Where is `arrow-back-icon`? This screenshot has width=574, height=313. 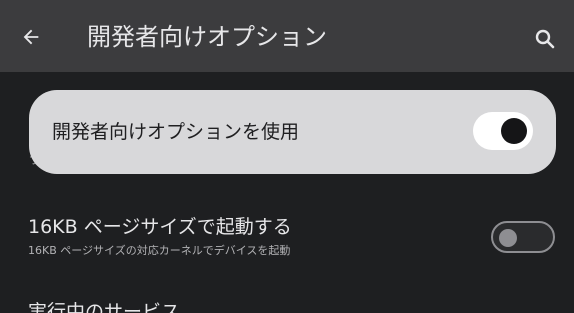
arrow-back-icon is located at coordinates (31, 37).